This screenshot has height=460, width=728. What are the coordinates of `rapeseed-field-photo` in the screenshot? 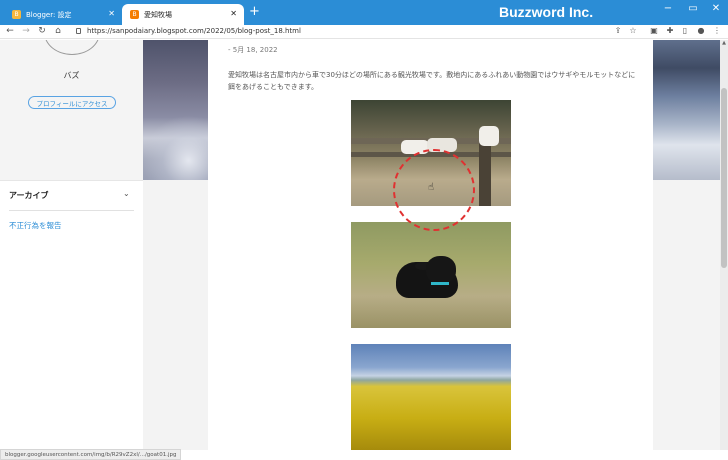 It's located at (431, 397).